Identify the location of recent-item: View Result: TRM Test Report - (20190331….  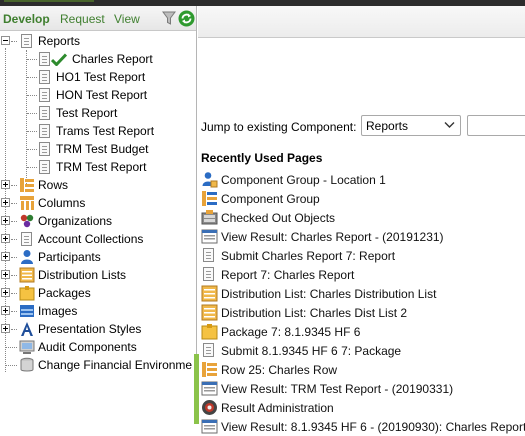
(361, 388).